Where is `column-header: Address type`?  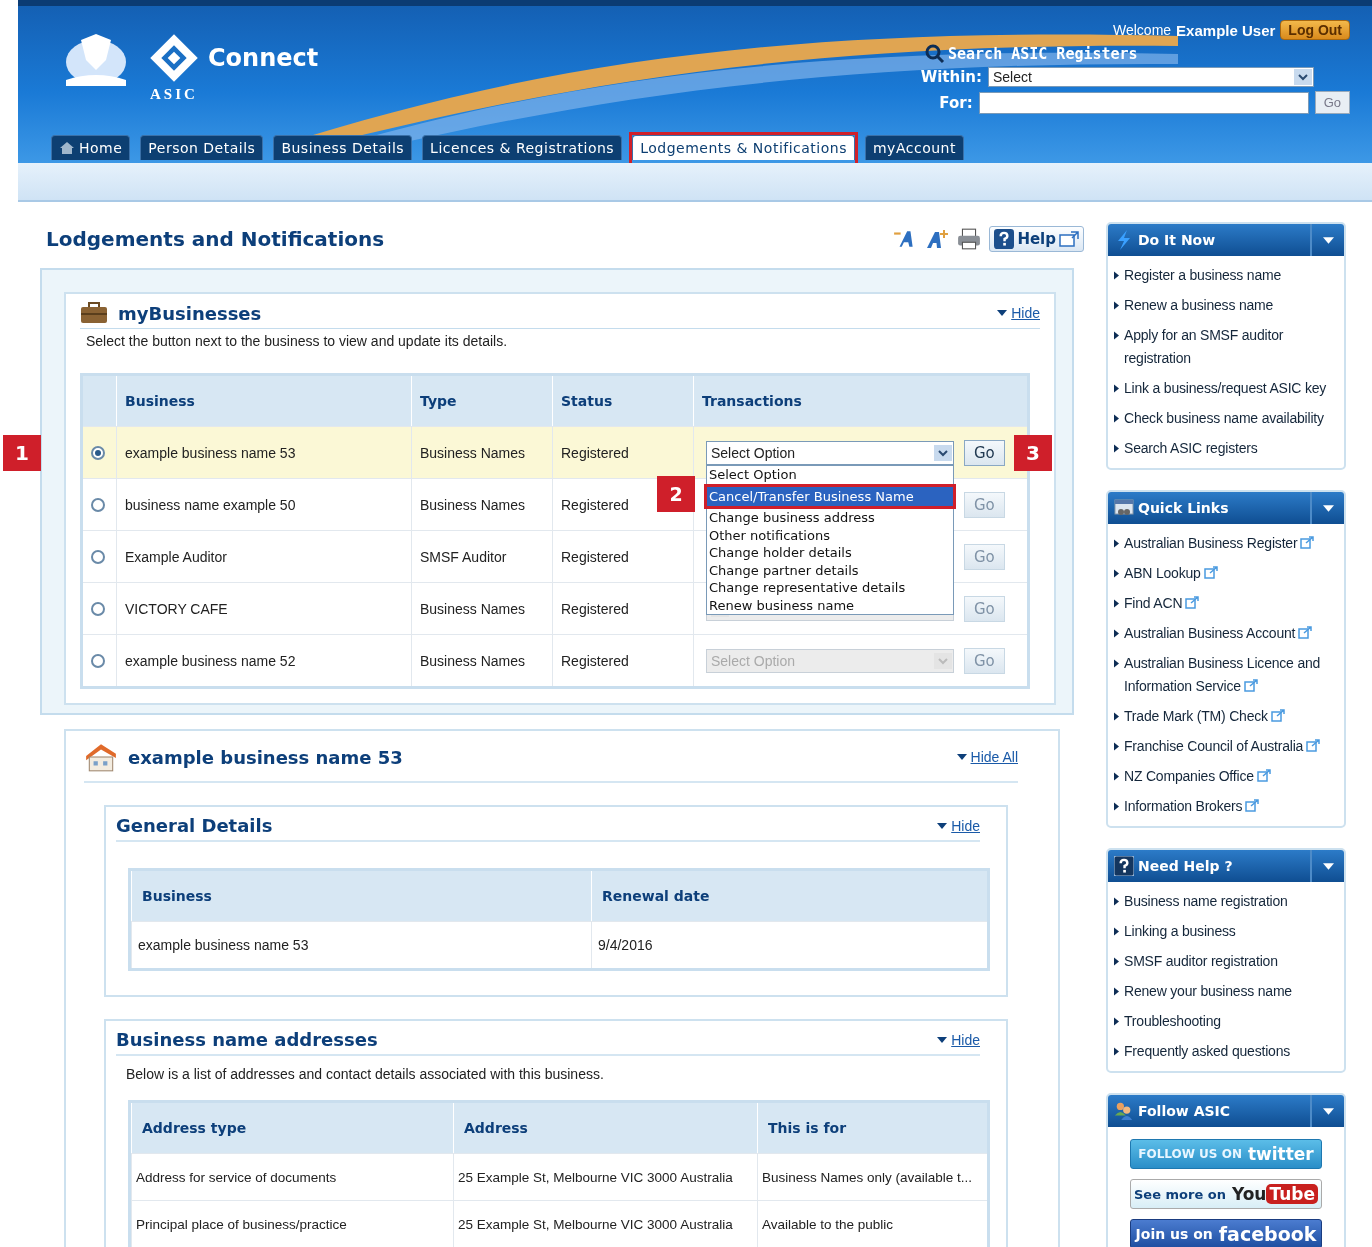 column-header: Address type is located at coordinates (292, 1128).